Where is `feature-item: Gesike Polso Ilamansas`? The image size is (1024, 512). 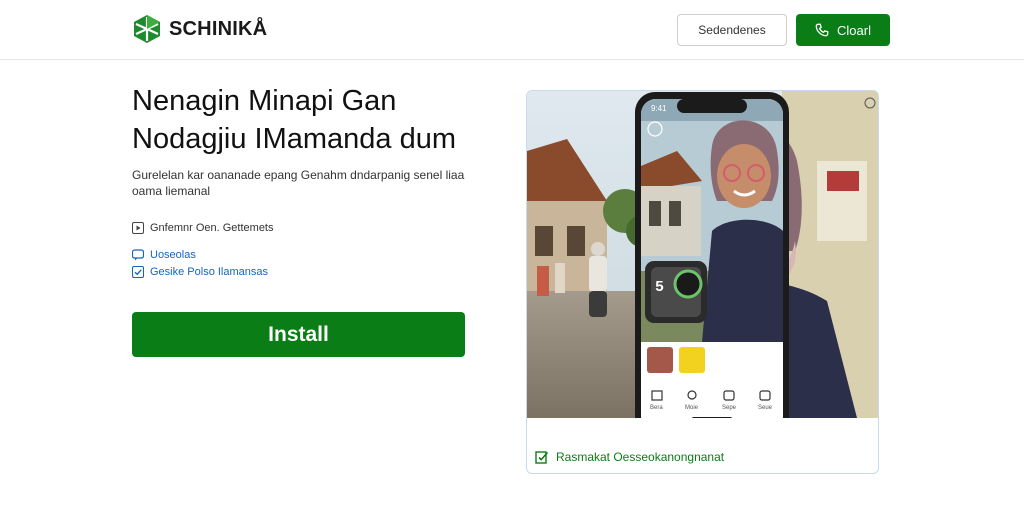
feature-item: Gesike Polso Ilamansas is located at coordinates (200, 272).